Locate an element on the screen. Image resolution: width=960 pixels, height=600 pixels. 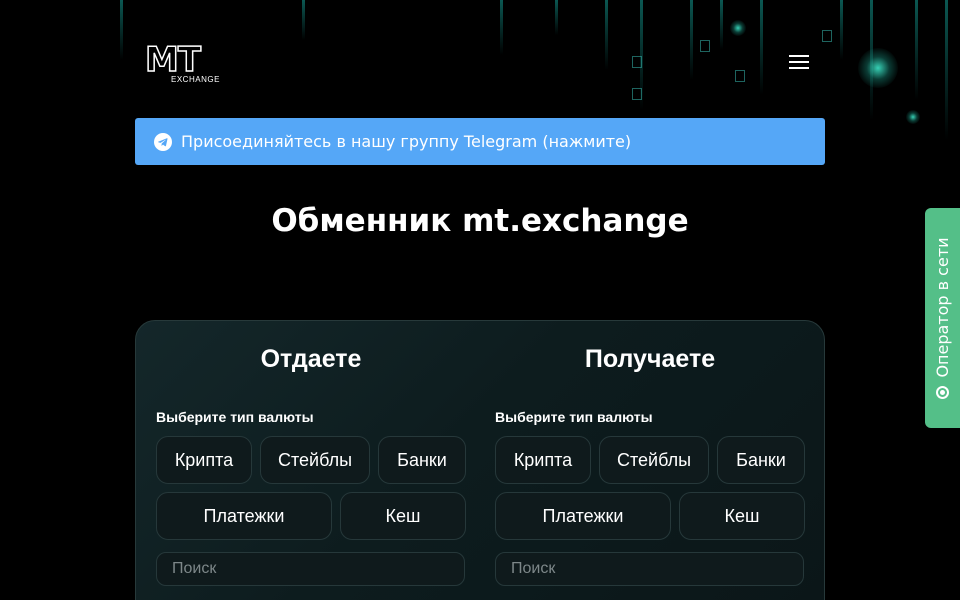
telegram-icon is located at coordinates (163, 141).